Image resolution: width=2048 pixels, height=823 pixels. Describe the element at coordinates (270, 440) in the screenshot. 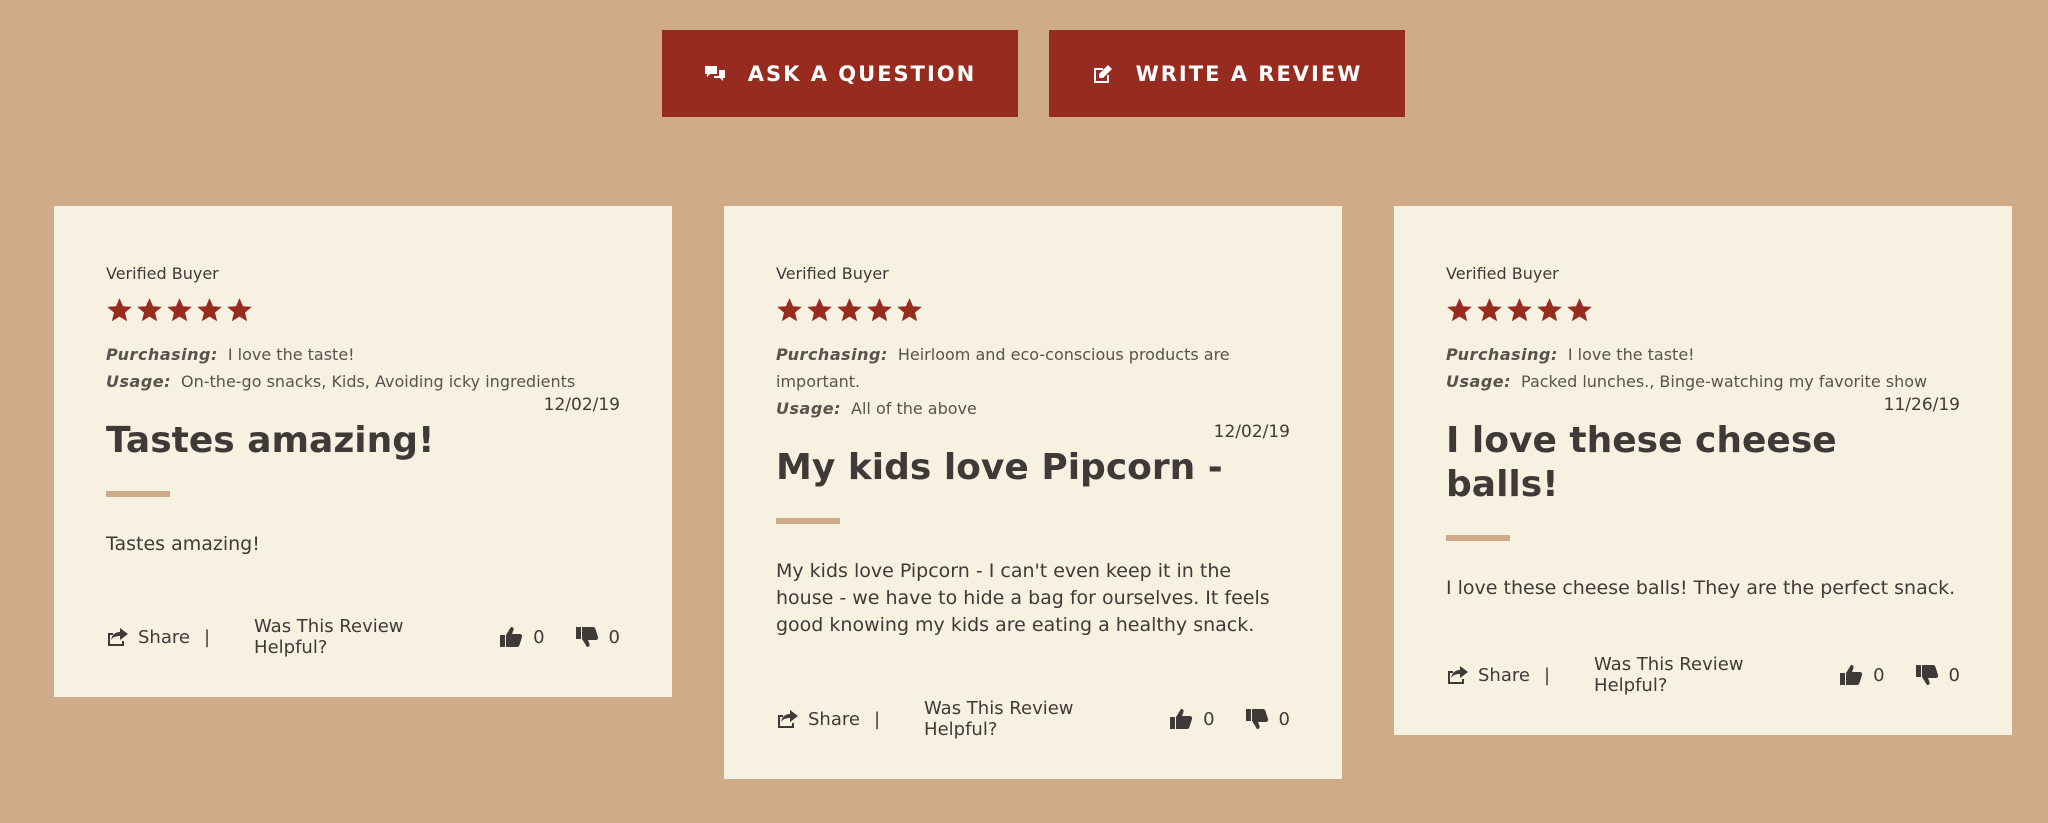

I see `review-title: Tastes amazing!` at that location.